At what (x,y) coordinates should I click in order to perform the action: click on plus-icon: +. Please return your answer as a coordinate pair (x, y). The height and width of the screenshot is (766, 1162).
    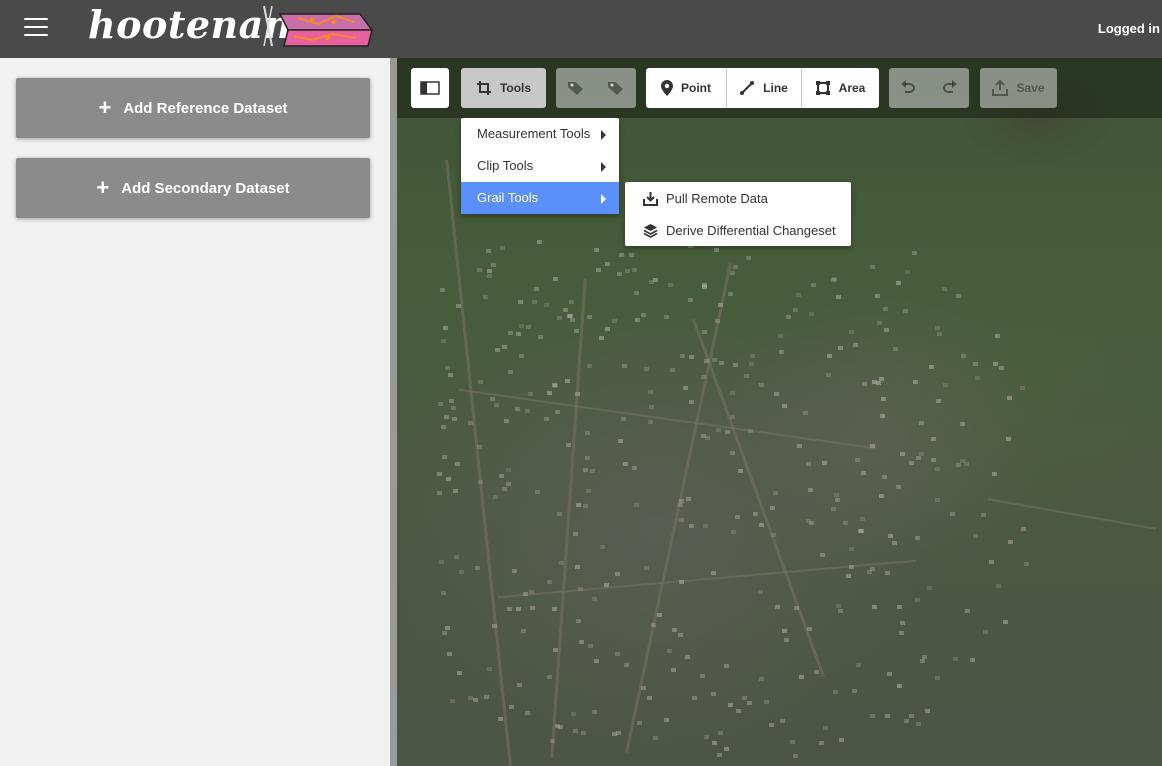
    Looking at the image, I should click on (105, 107).